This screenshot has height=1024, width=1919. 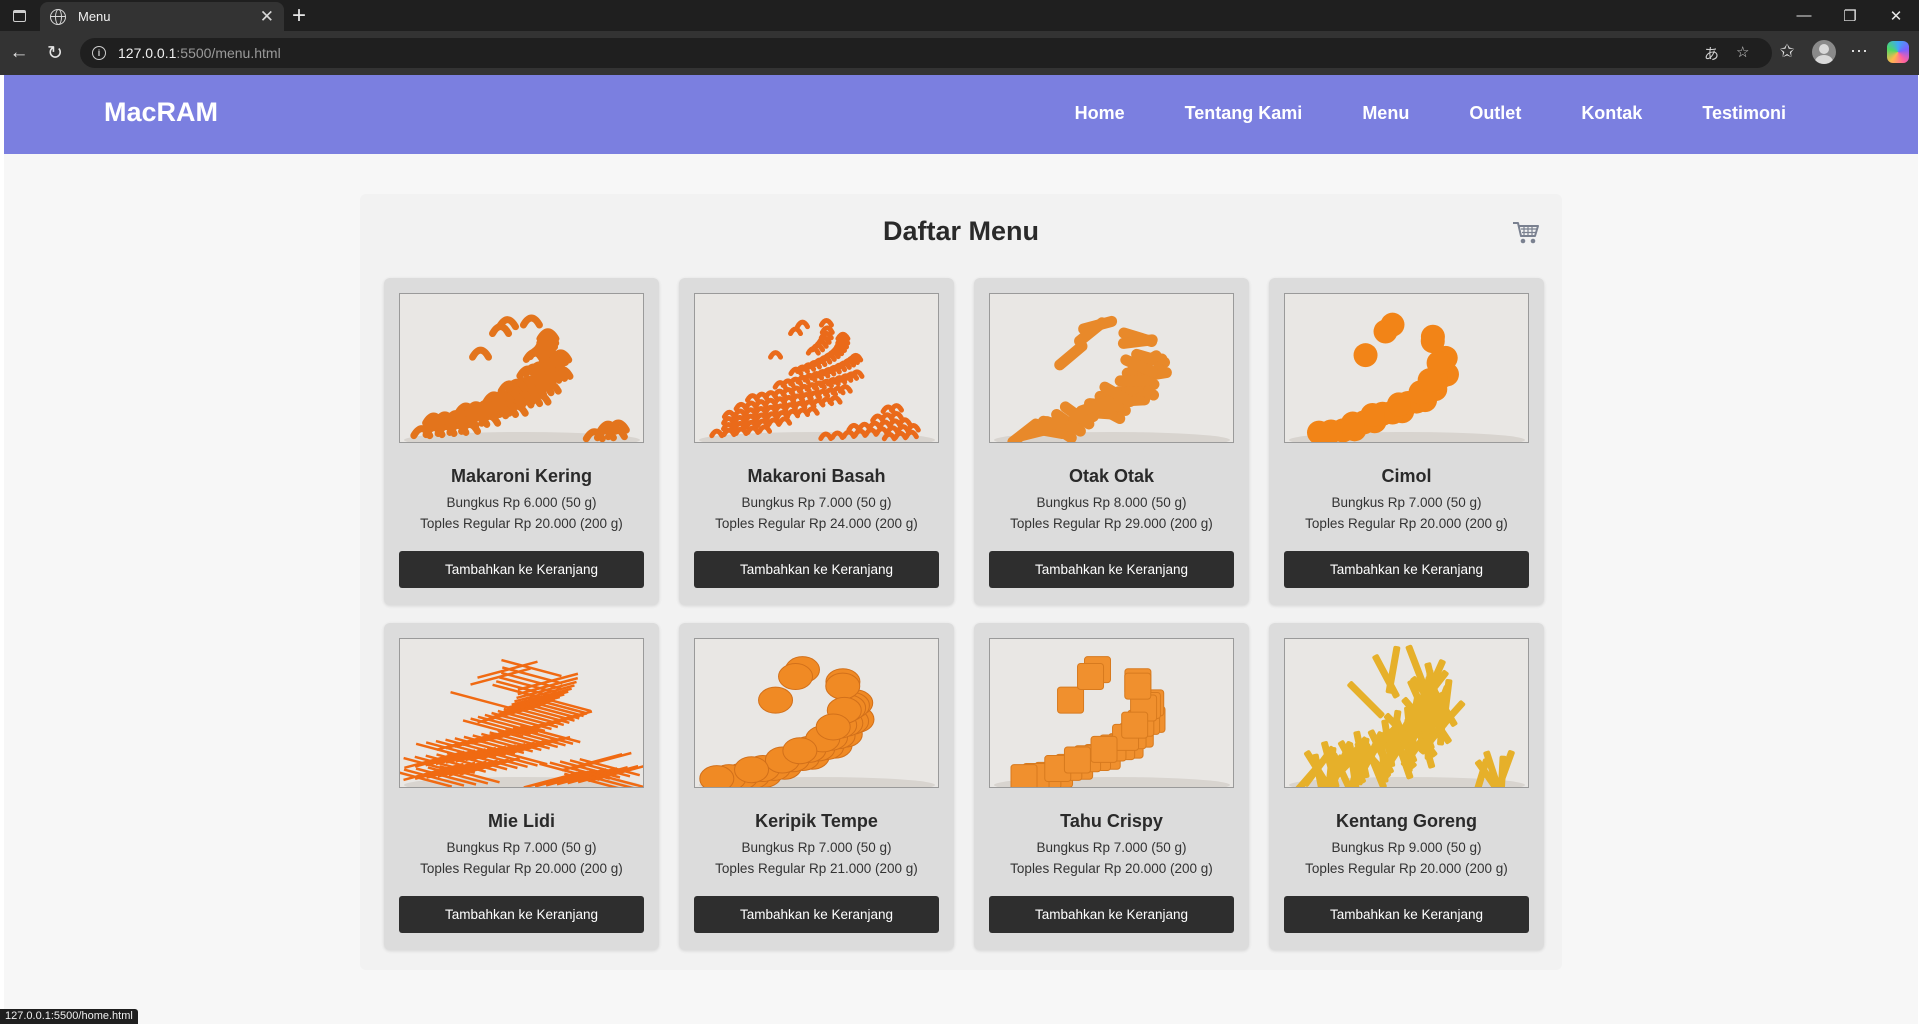 I want to click on reload-icon: ↻, so click(x=55, y=53).